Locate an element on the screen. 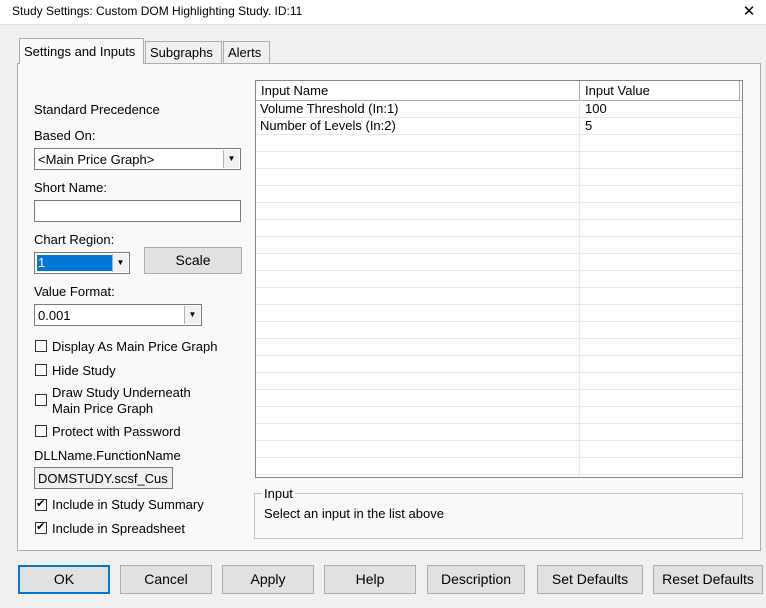 The image size is (766, 608). draw-study-underneath-label: Draw Study Underneath is located at coordinates (121, 392).